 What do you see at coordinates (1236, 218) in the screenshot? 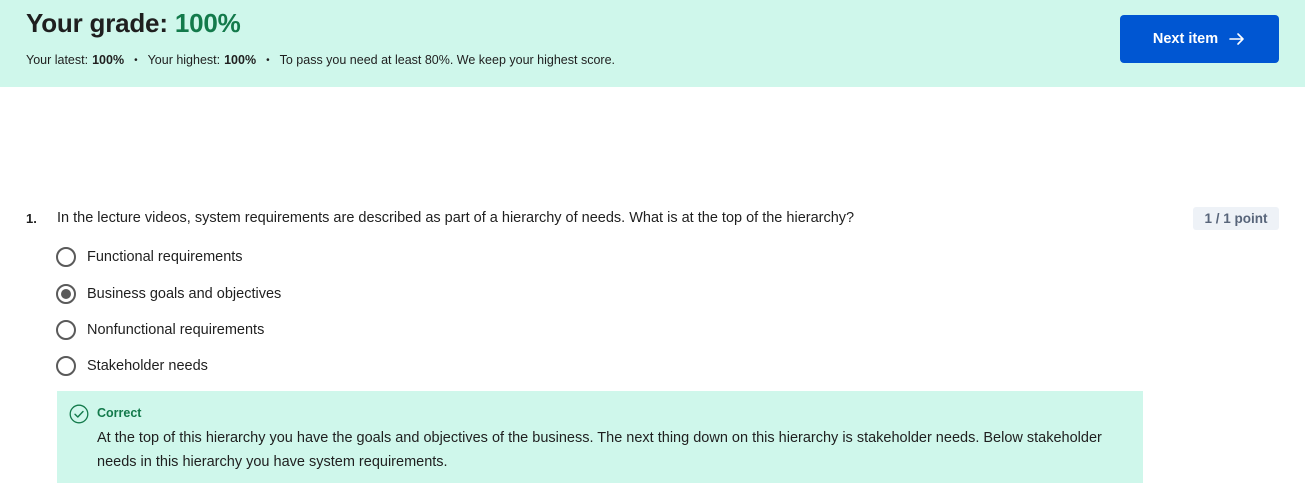
I see `points-badge: 1 / 1 point` at bounding box center [1236, 218].